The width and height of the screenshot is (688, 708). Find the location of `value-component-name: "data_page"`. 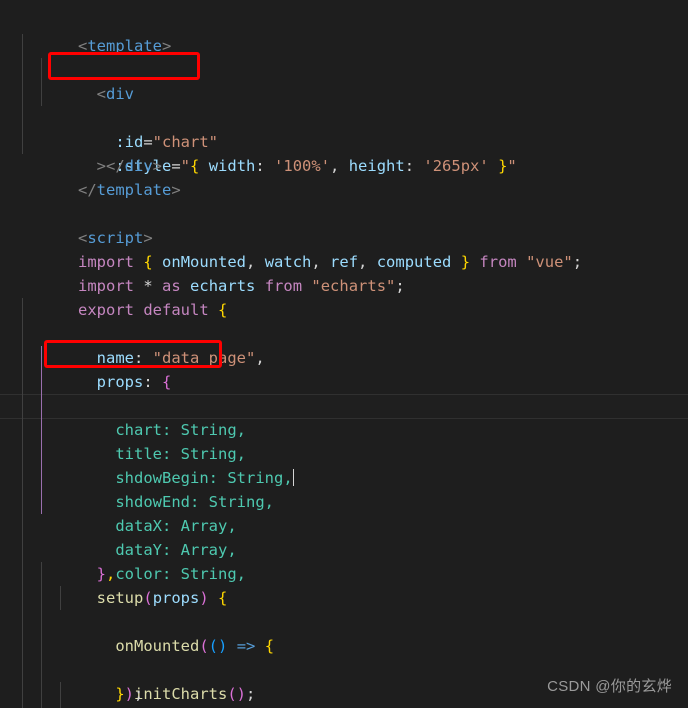

value-component-name: "data_page" is located at coordinates (204, 358).